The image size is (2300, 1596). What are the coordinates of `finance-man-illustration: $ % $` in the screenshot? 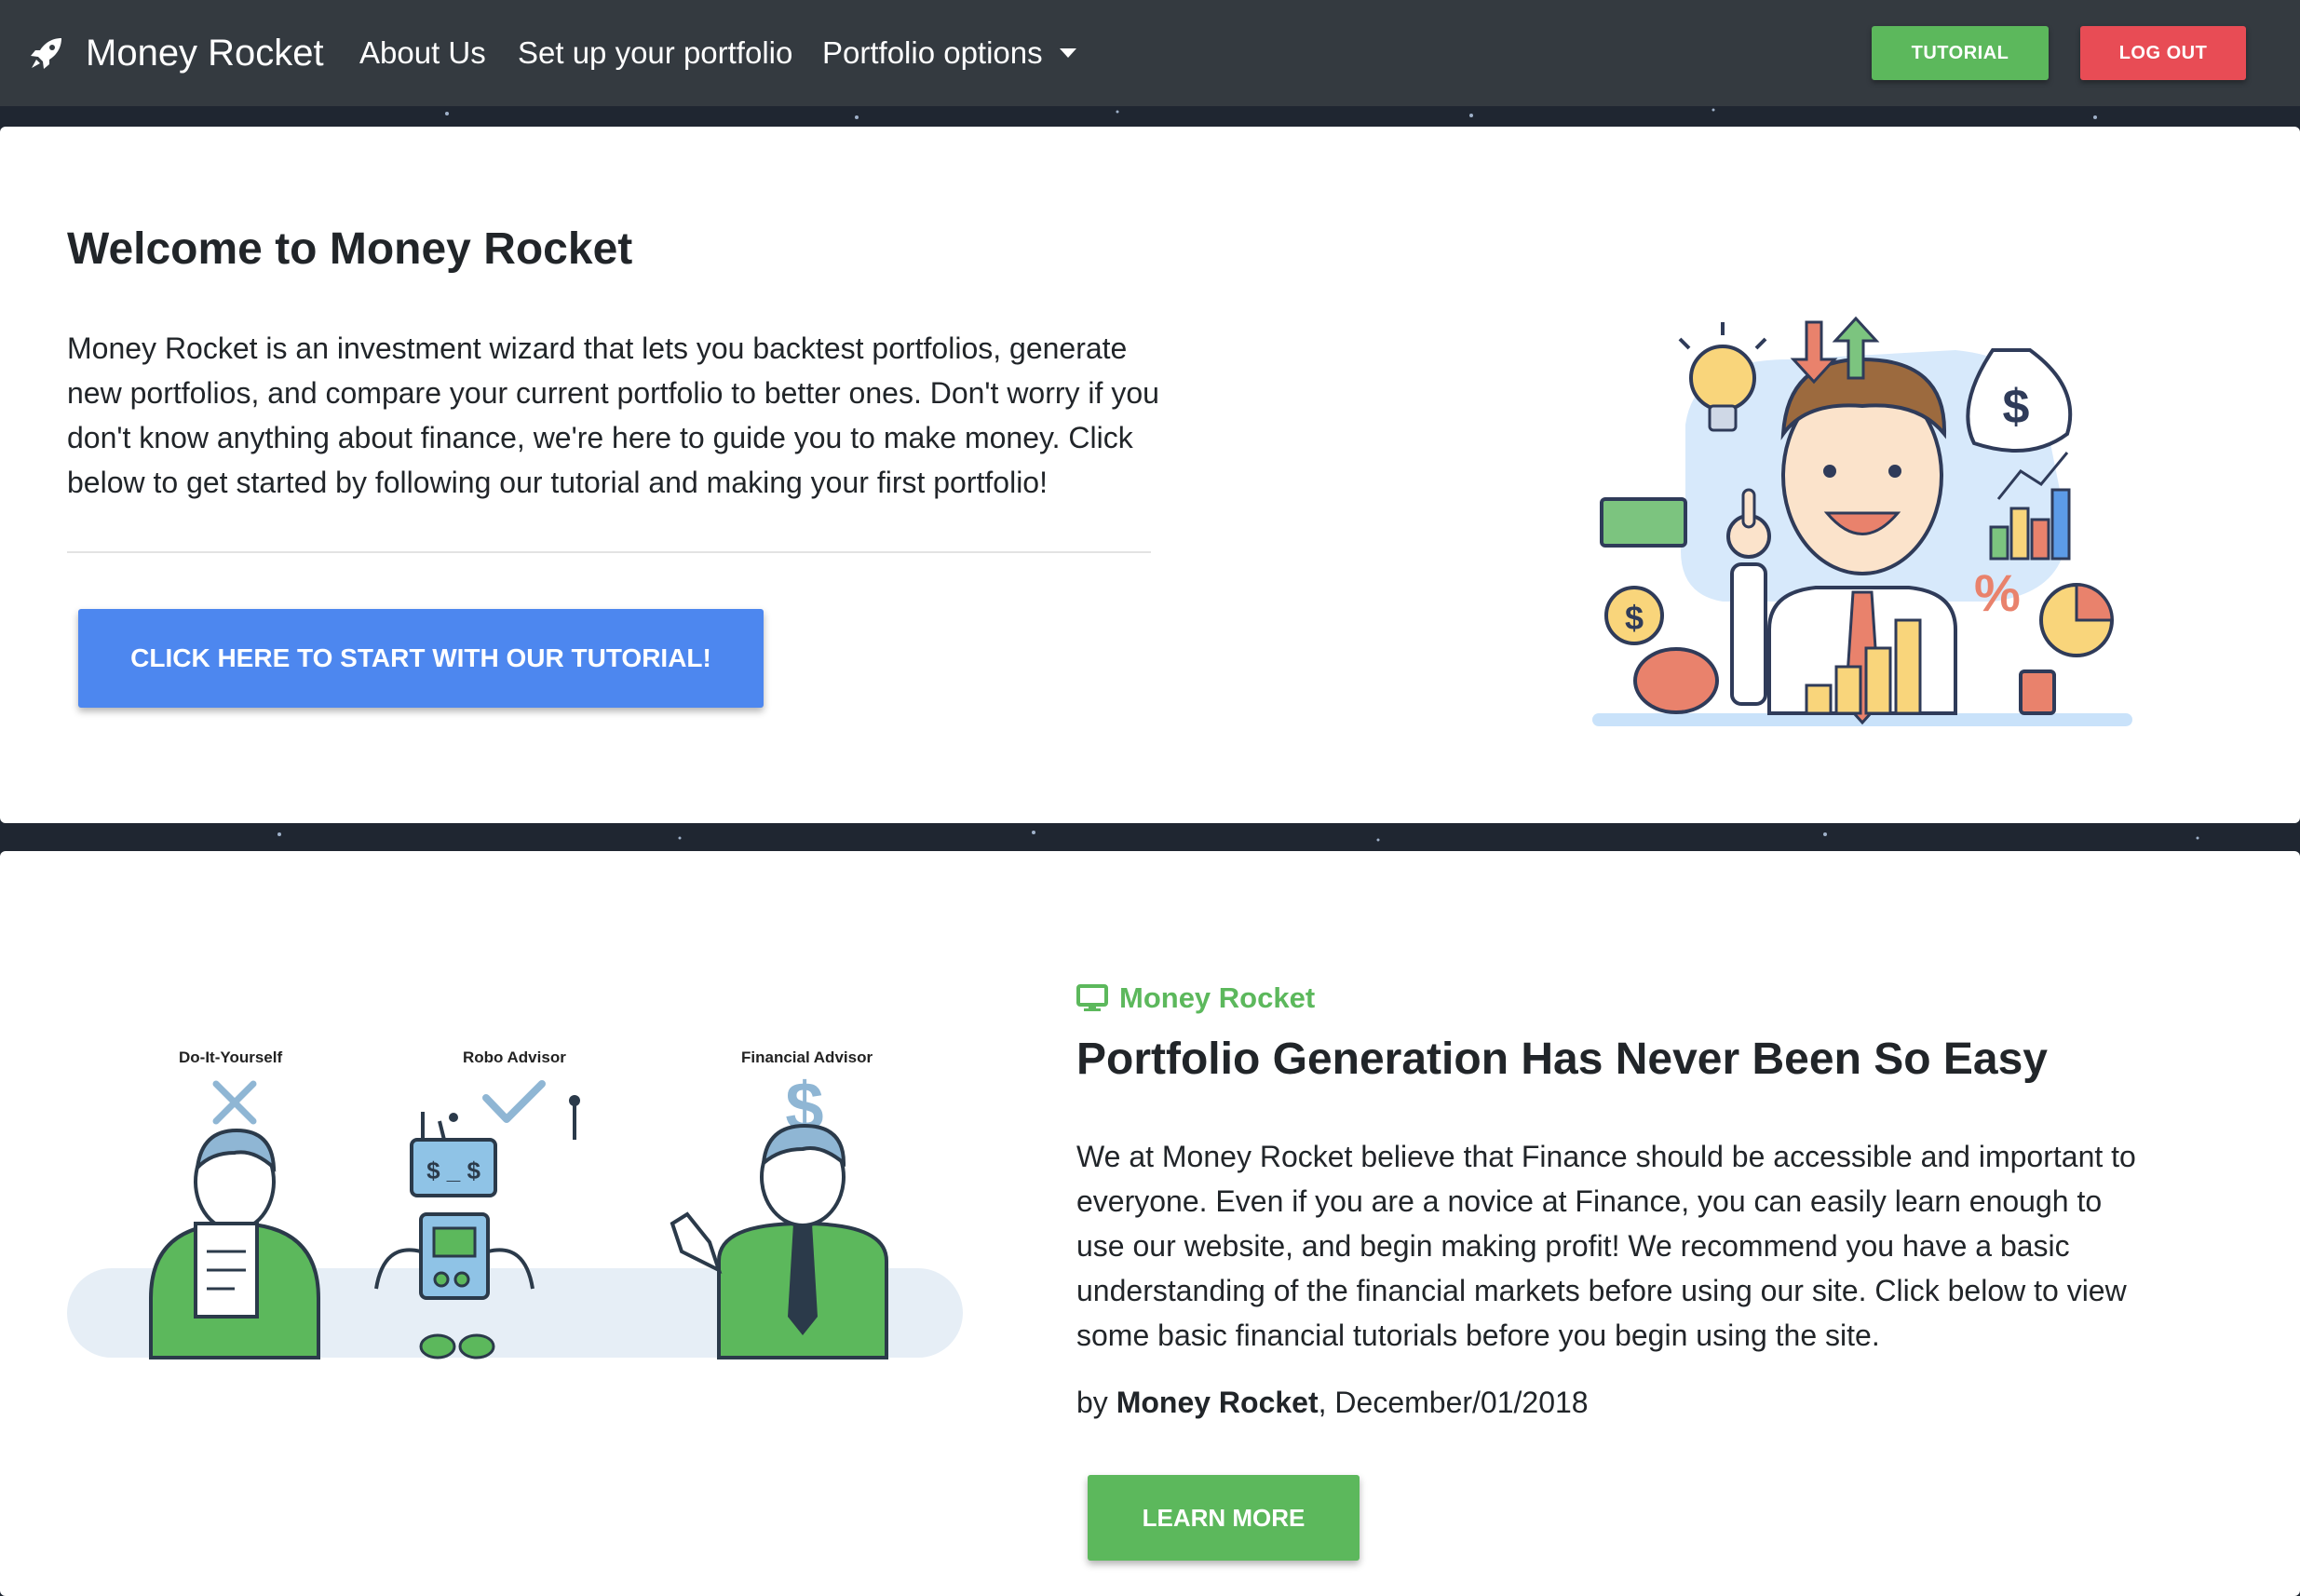 It's located at (1862, 521).